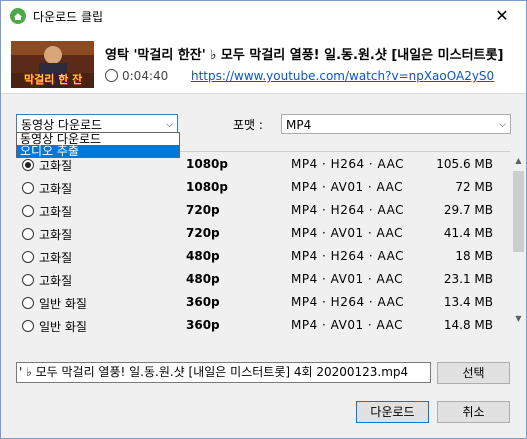  What do you see at coordinates (502, 125) in the screenshot?
I see `chevron-down-icon: ⌵` at bounding box center [502, 125].